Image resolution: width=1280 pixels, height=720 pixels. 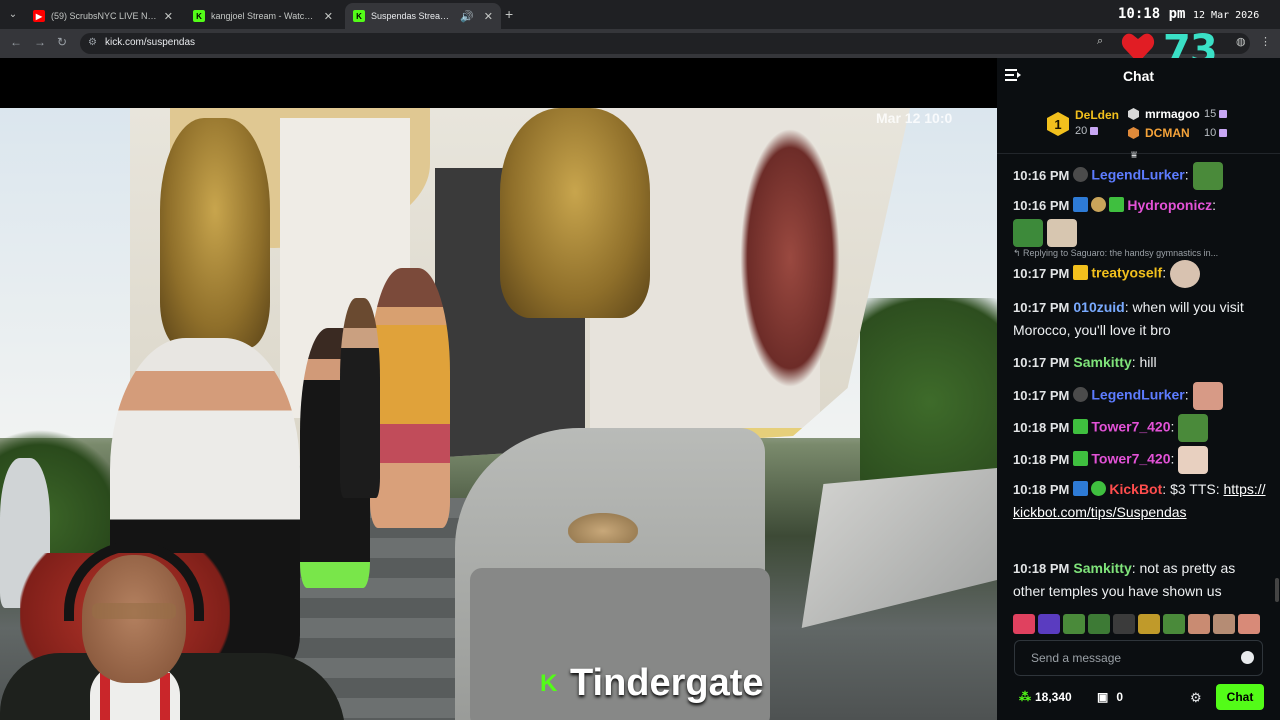 I want to click on profile-icon: ◍, so click(x=1241, y=41).